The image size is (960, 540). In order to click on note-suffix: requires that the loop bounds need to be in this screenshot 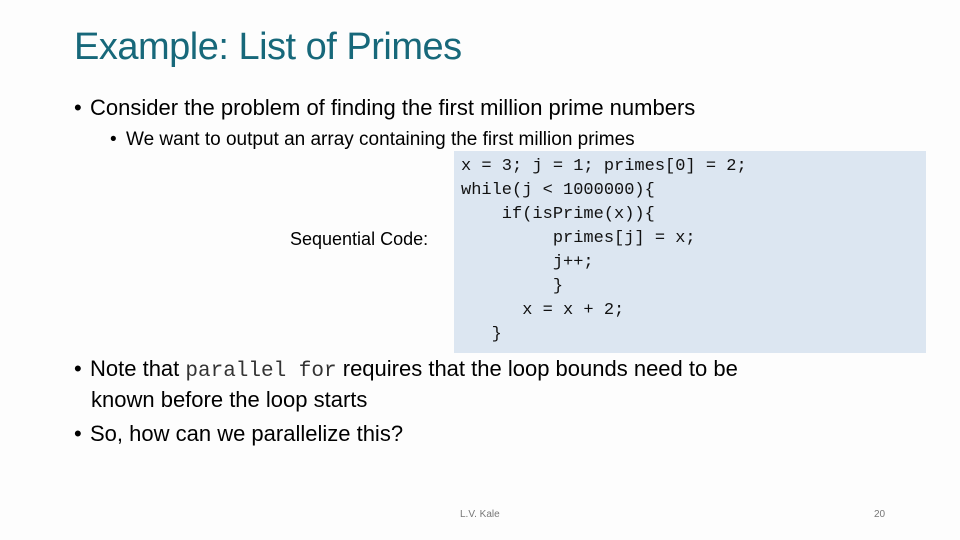, I will do `click(537, 368)`.